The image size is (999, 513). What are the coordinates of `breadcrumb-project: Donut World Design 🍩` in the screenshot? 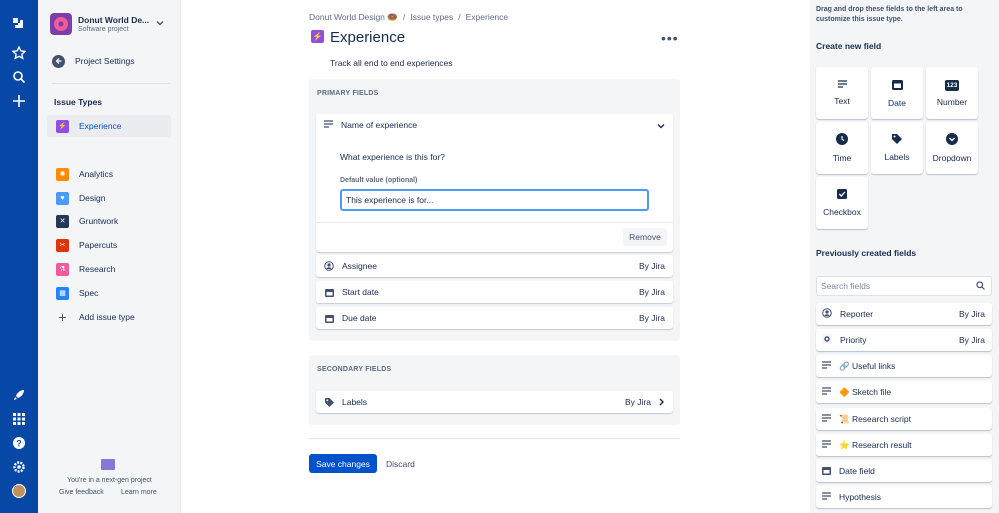 It's located at (353, 17).